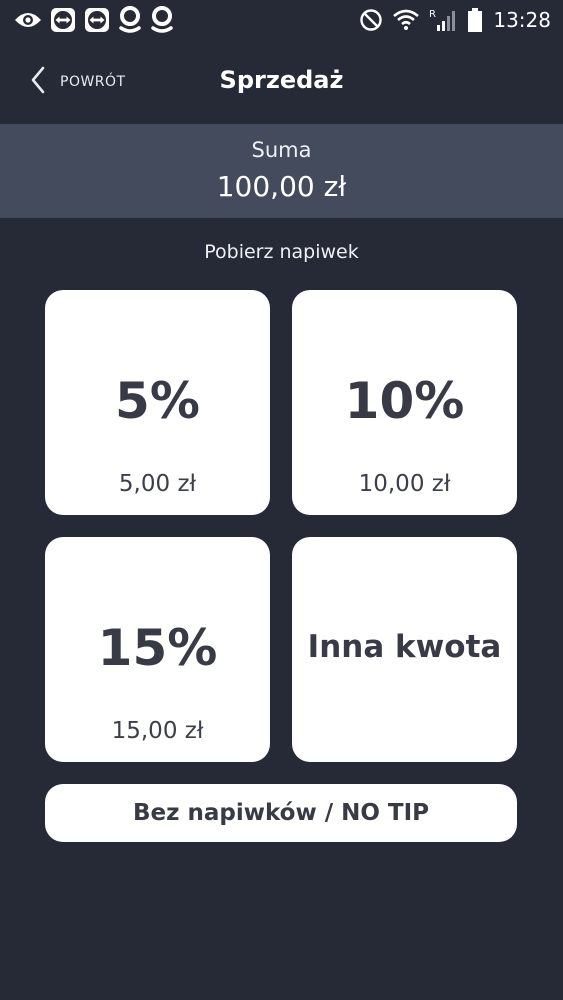  I want to click on status-bar: R 13:28, so click(281, 20).